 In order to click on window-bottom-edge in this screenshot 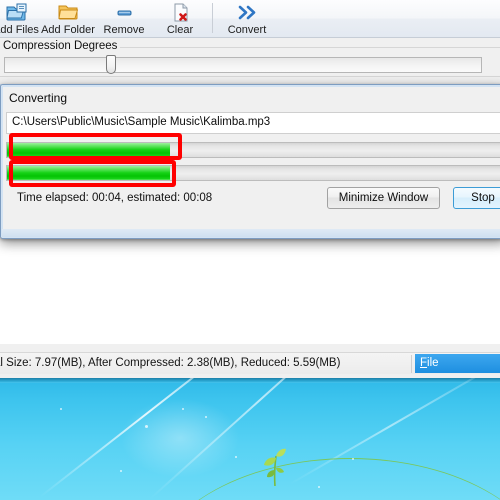, I will do `click(250, 380)`.